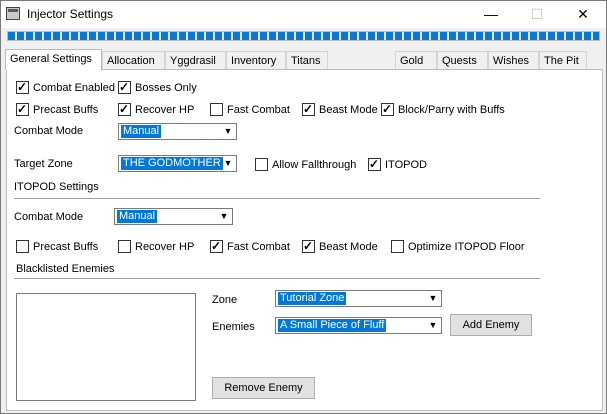  What do you see at coordinates (583, 14) in the screenshot?
I see `close-button: ✕` at bounding box center [583, 14].